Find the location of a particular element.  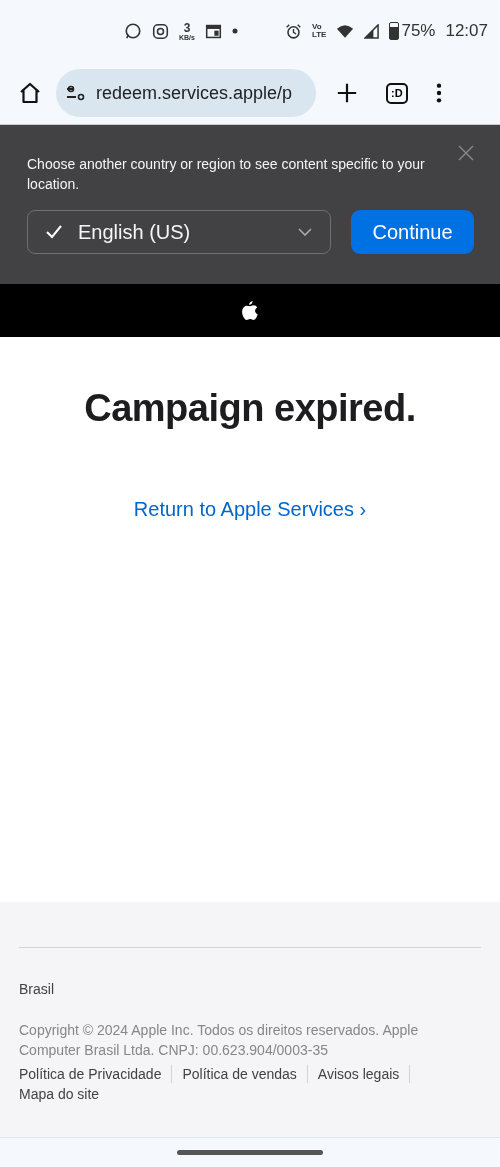

language-select: English (US) is located at coordinates (179, 232).